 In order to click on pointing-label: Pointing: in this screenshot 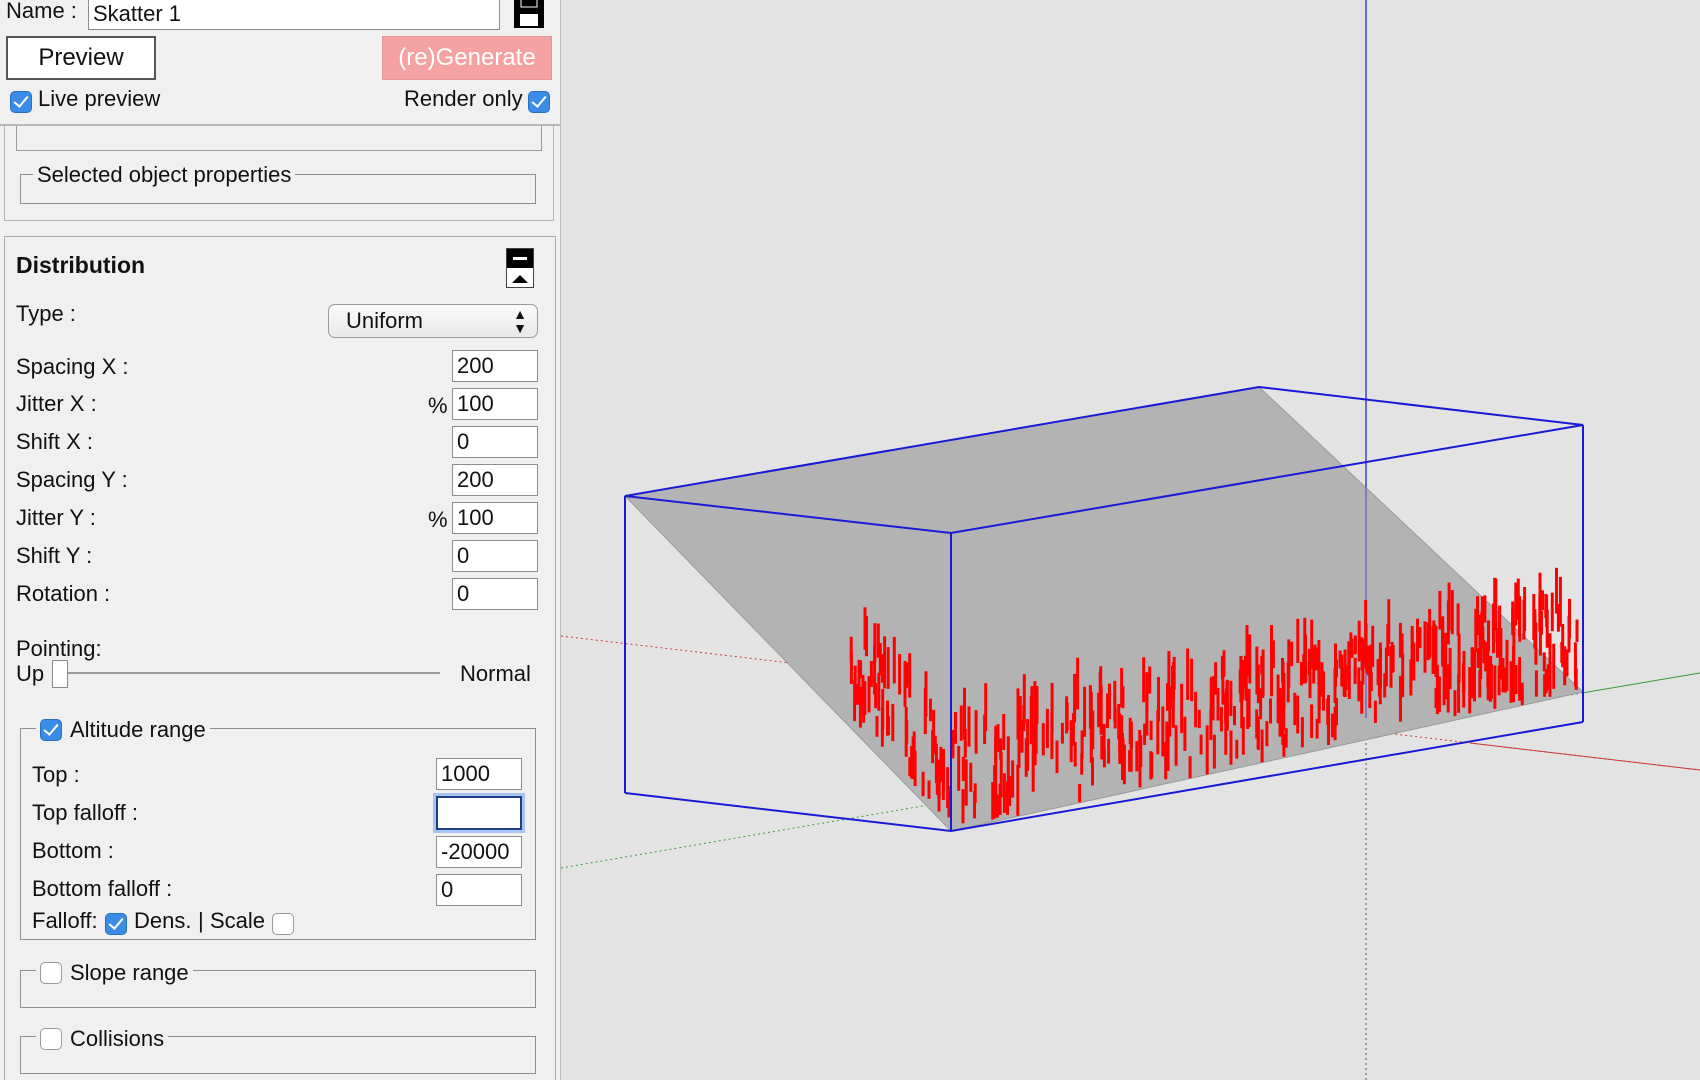, I will do `click(59, 648)`.